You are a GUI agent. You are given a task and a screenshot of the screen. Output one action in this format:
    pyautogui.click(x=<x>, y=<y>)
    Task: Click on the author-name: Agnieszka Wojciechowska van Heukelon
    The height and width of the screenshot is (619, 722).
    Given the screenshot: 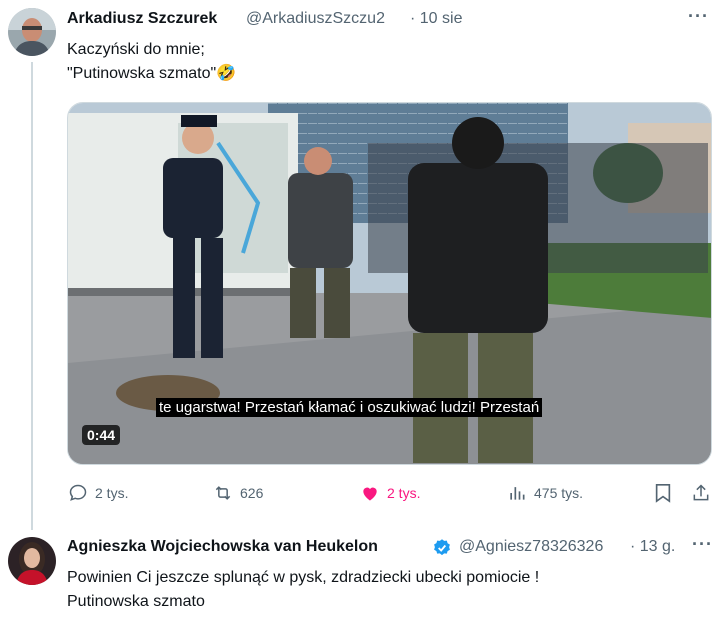 What is the action you would take?
    pyautogui.click(x=222, y=547)
    